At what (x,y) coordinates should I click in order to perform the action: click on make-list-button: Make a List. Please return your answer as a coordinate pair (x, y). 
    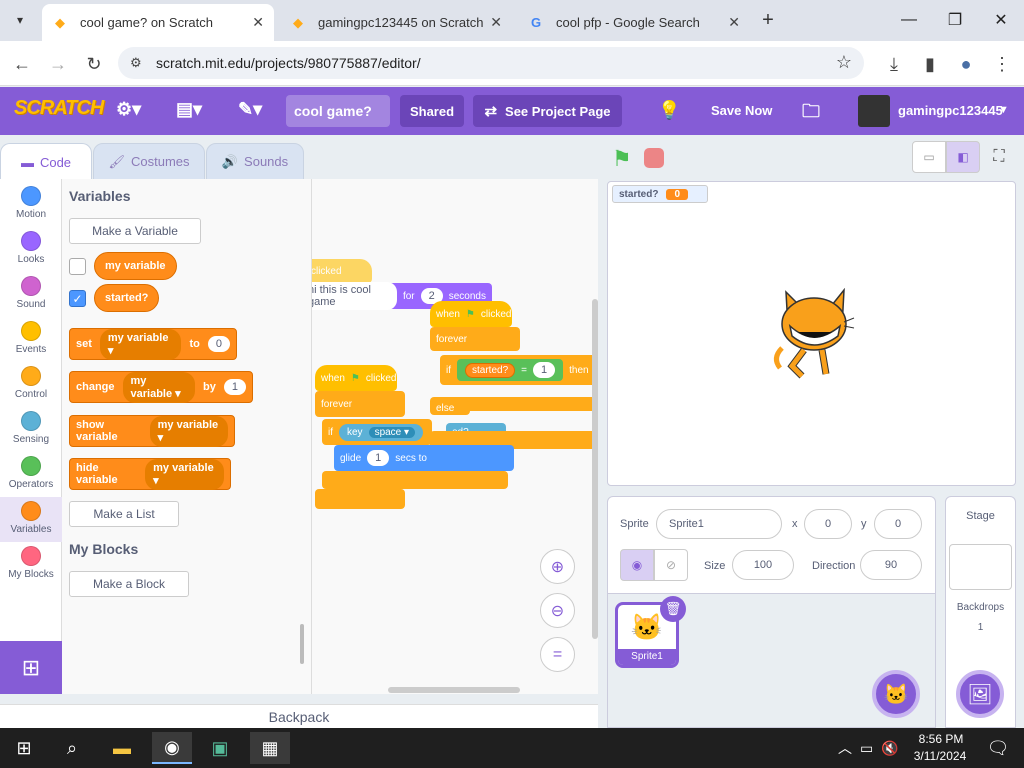
    Looking at the image, I should click on (124, 514).